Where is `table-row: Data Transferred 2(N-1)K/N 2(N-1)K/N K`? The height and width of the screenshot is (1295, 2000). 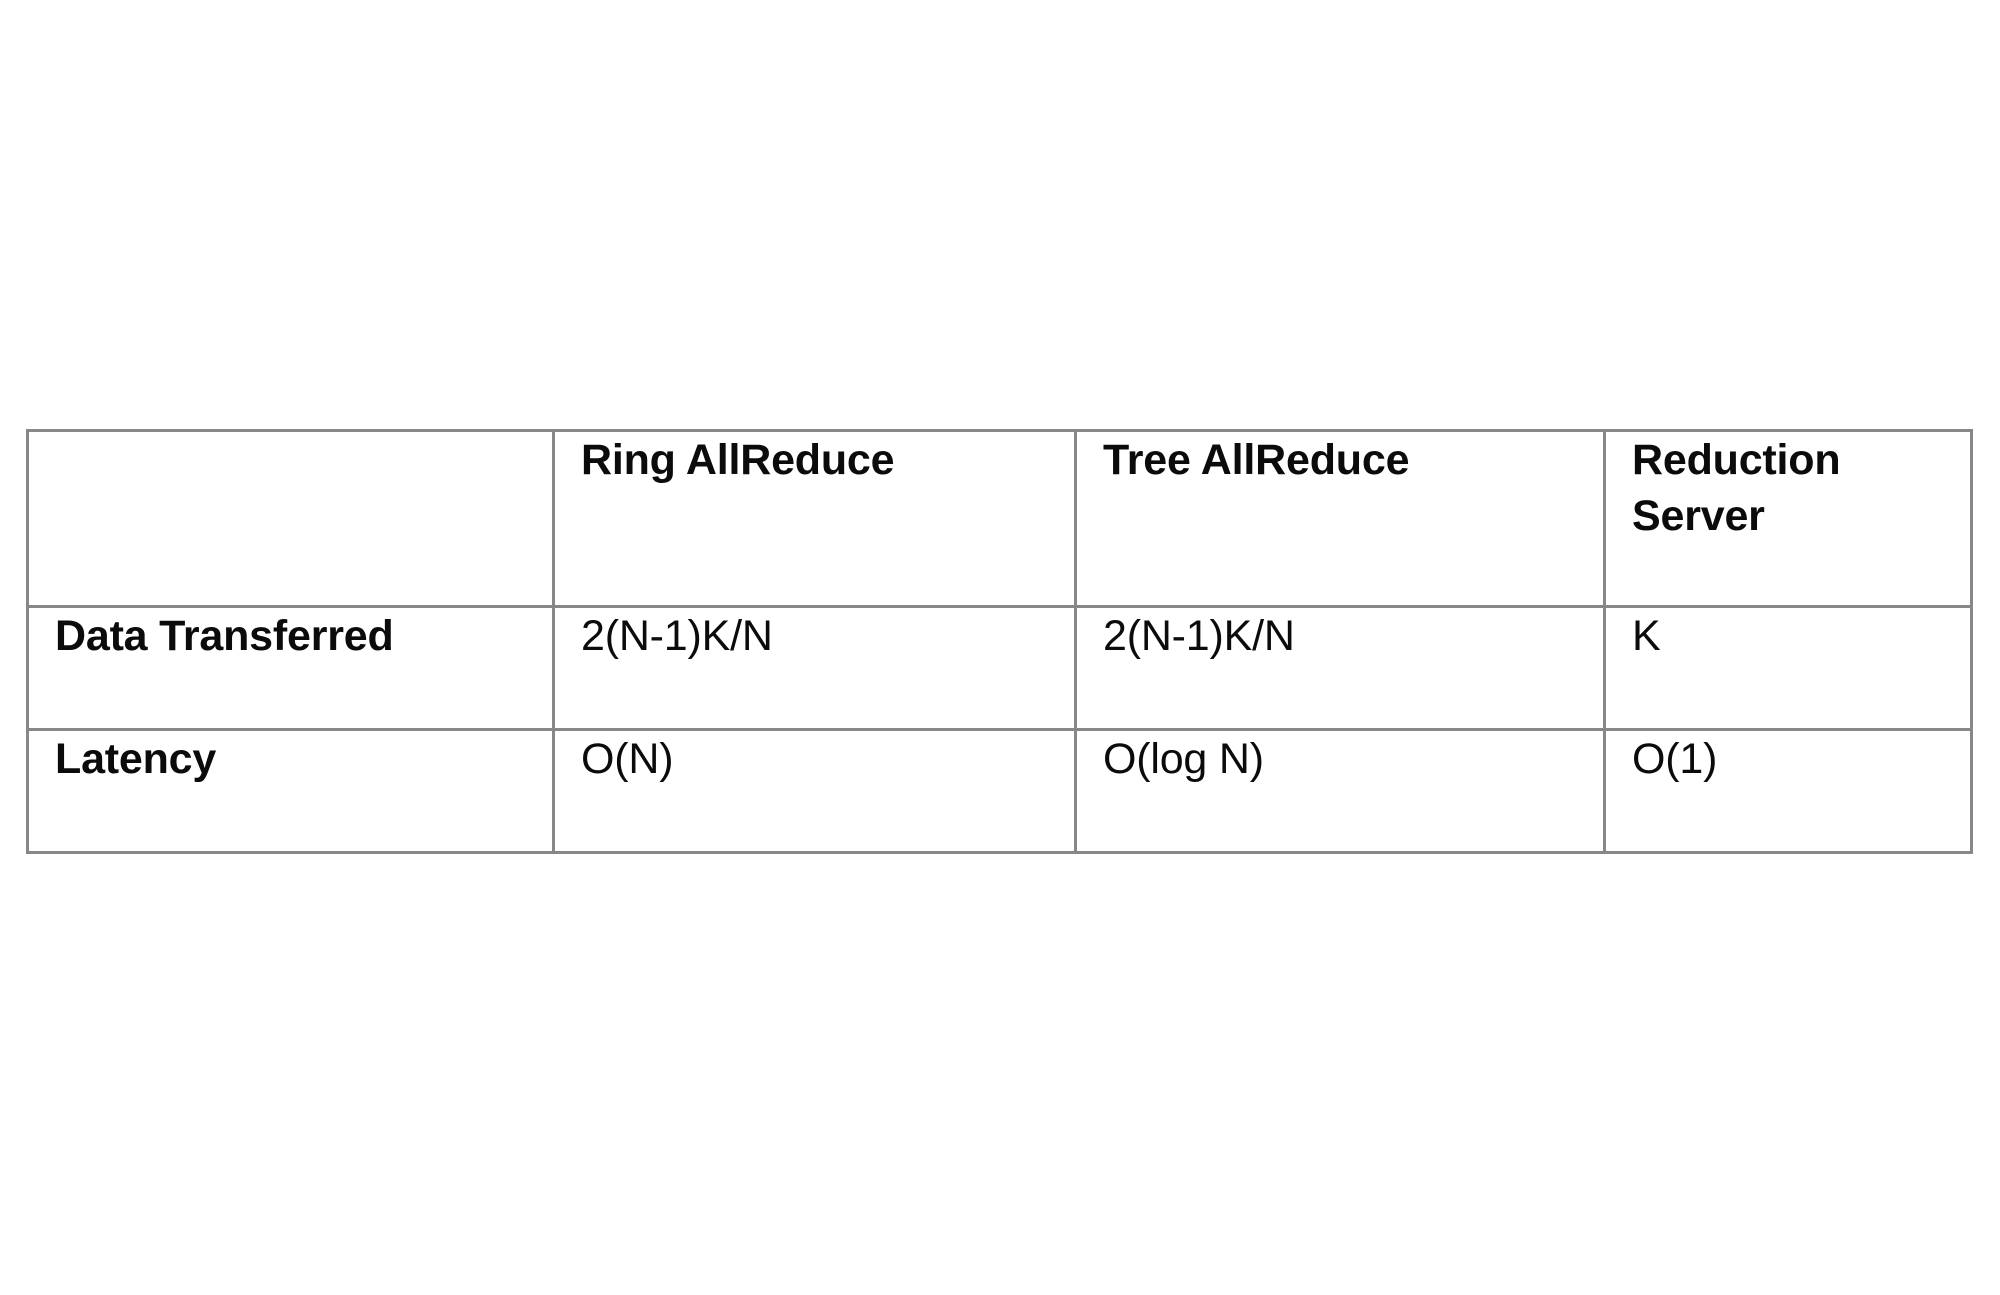
table-row: Data Transferred 2(N-1)K/N 2(N-1)K/N K is located at coordinates (999, 668).